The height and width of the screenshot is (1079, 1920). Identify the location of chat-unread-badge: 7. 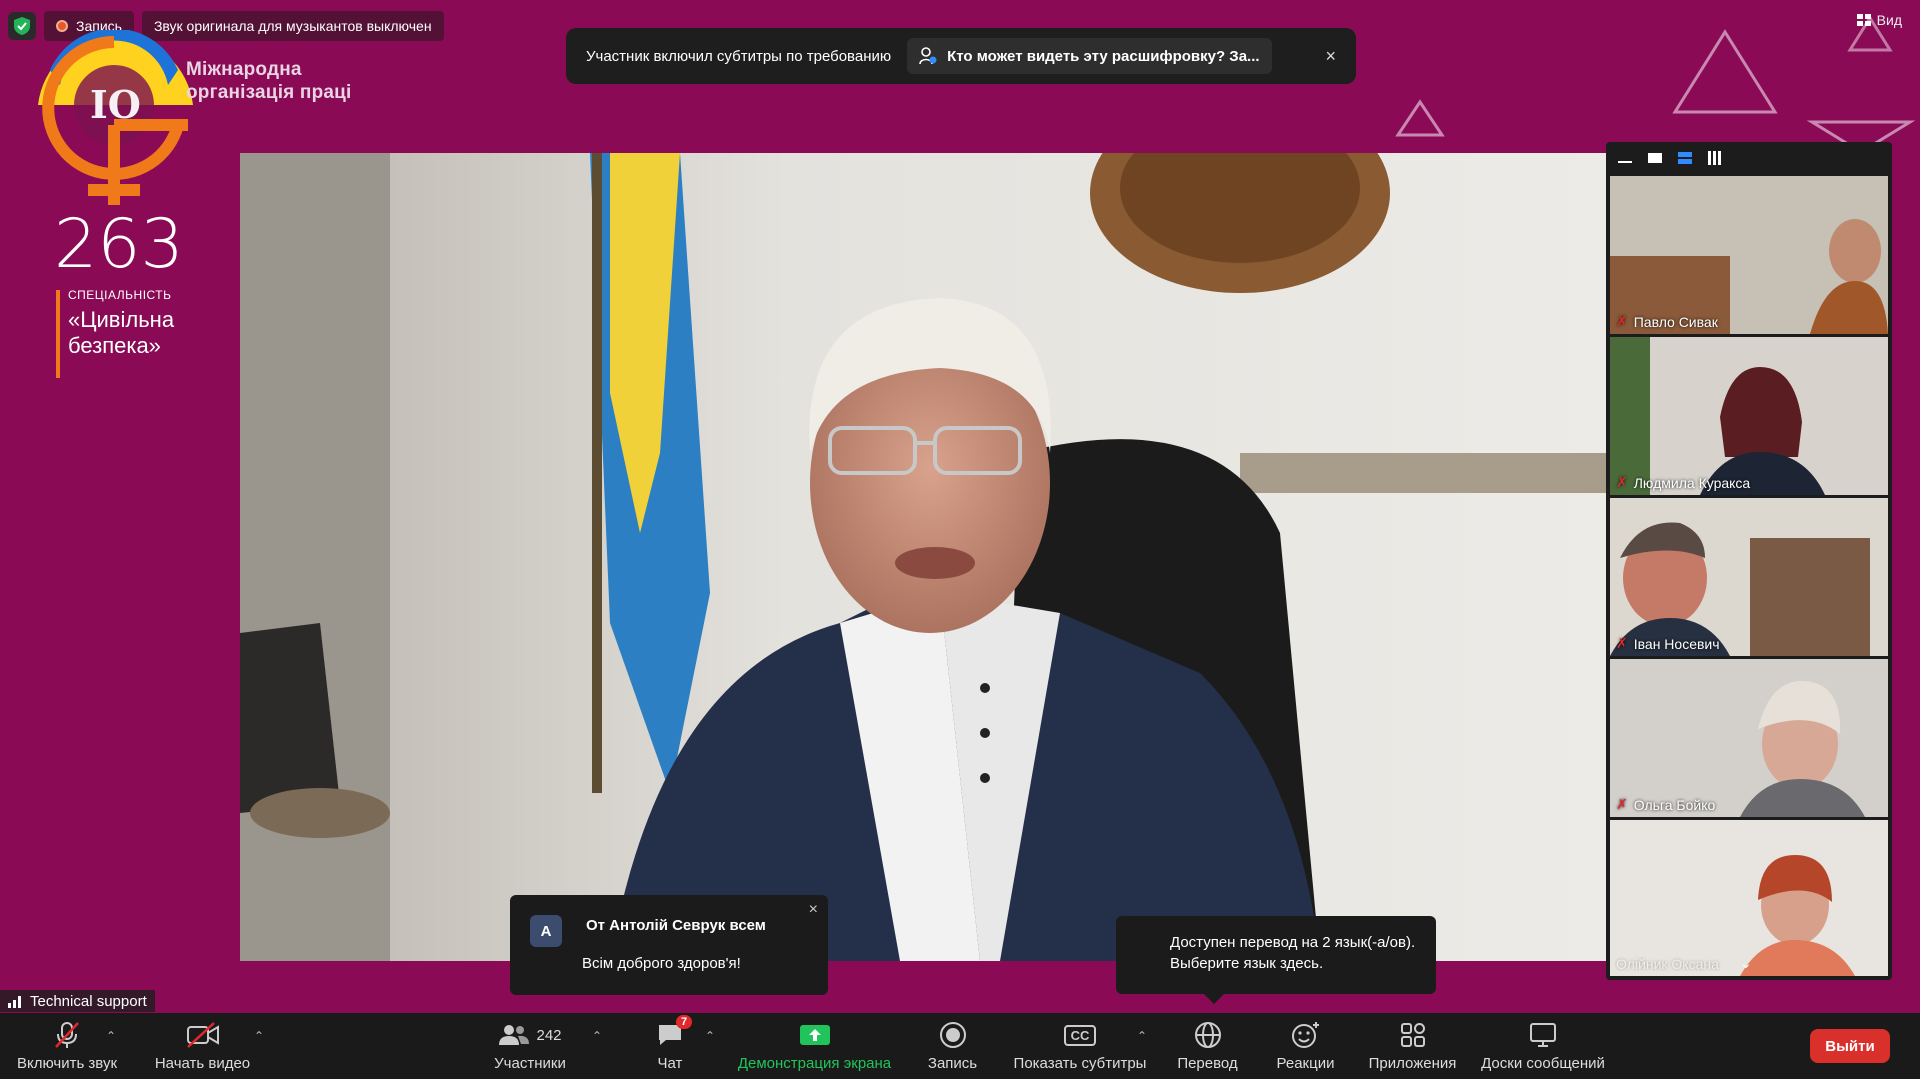
(684, 1022).